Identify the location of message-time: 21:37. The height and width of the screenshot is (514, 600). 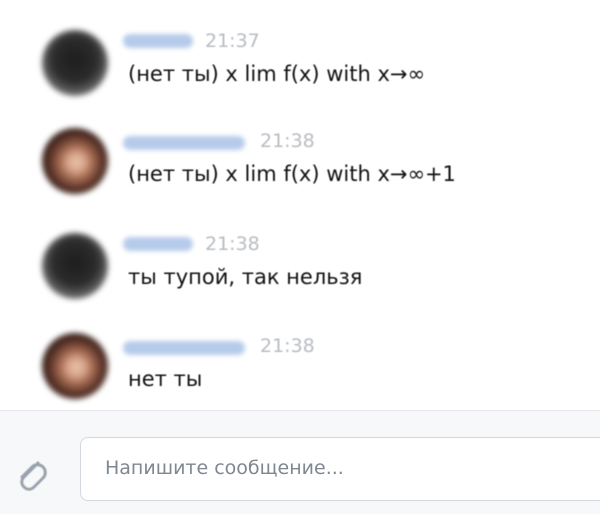
(232, 41).